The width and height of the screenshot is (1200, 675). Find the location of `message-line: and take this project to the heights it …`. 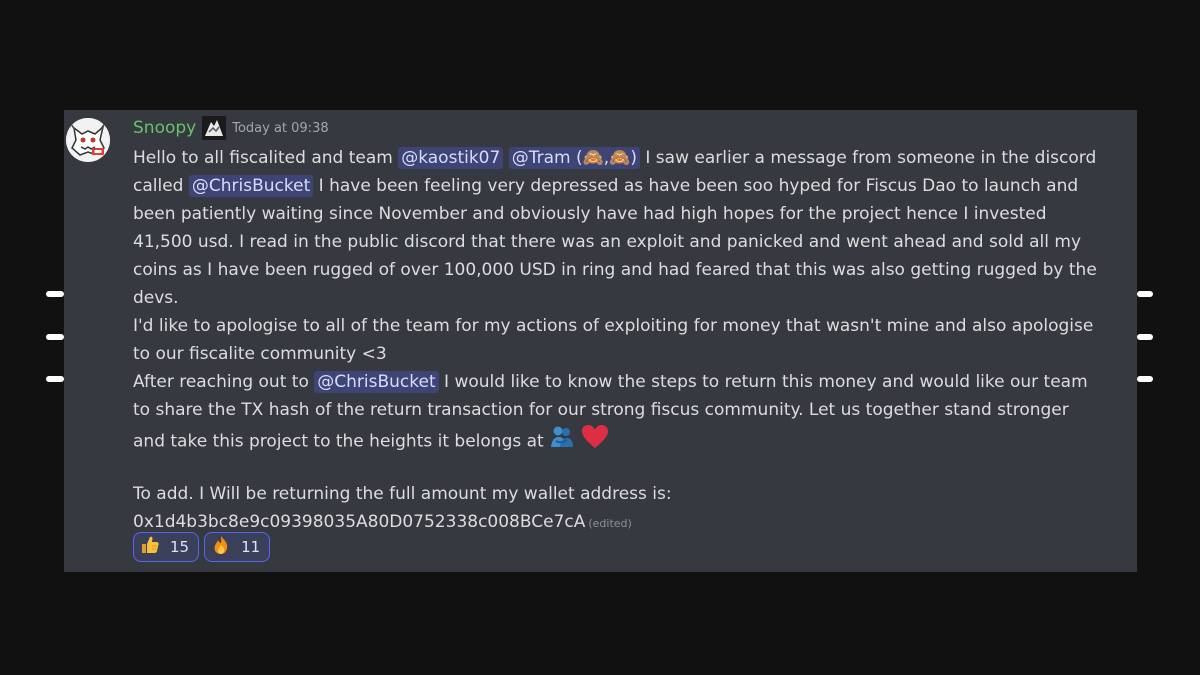

message-line: and take this project to the heights it … is located at coordinates (628, 438).